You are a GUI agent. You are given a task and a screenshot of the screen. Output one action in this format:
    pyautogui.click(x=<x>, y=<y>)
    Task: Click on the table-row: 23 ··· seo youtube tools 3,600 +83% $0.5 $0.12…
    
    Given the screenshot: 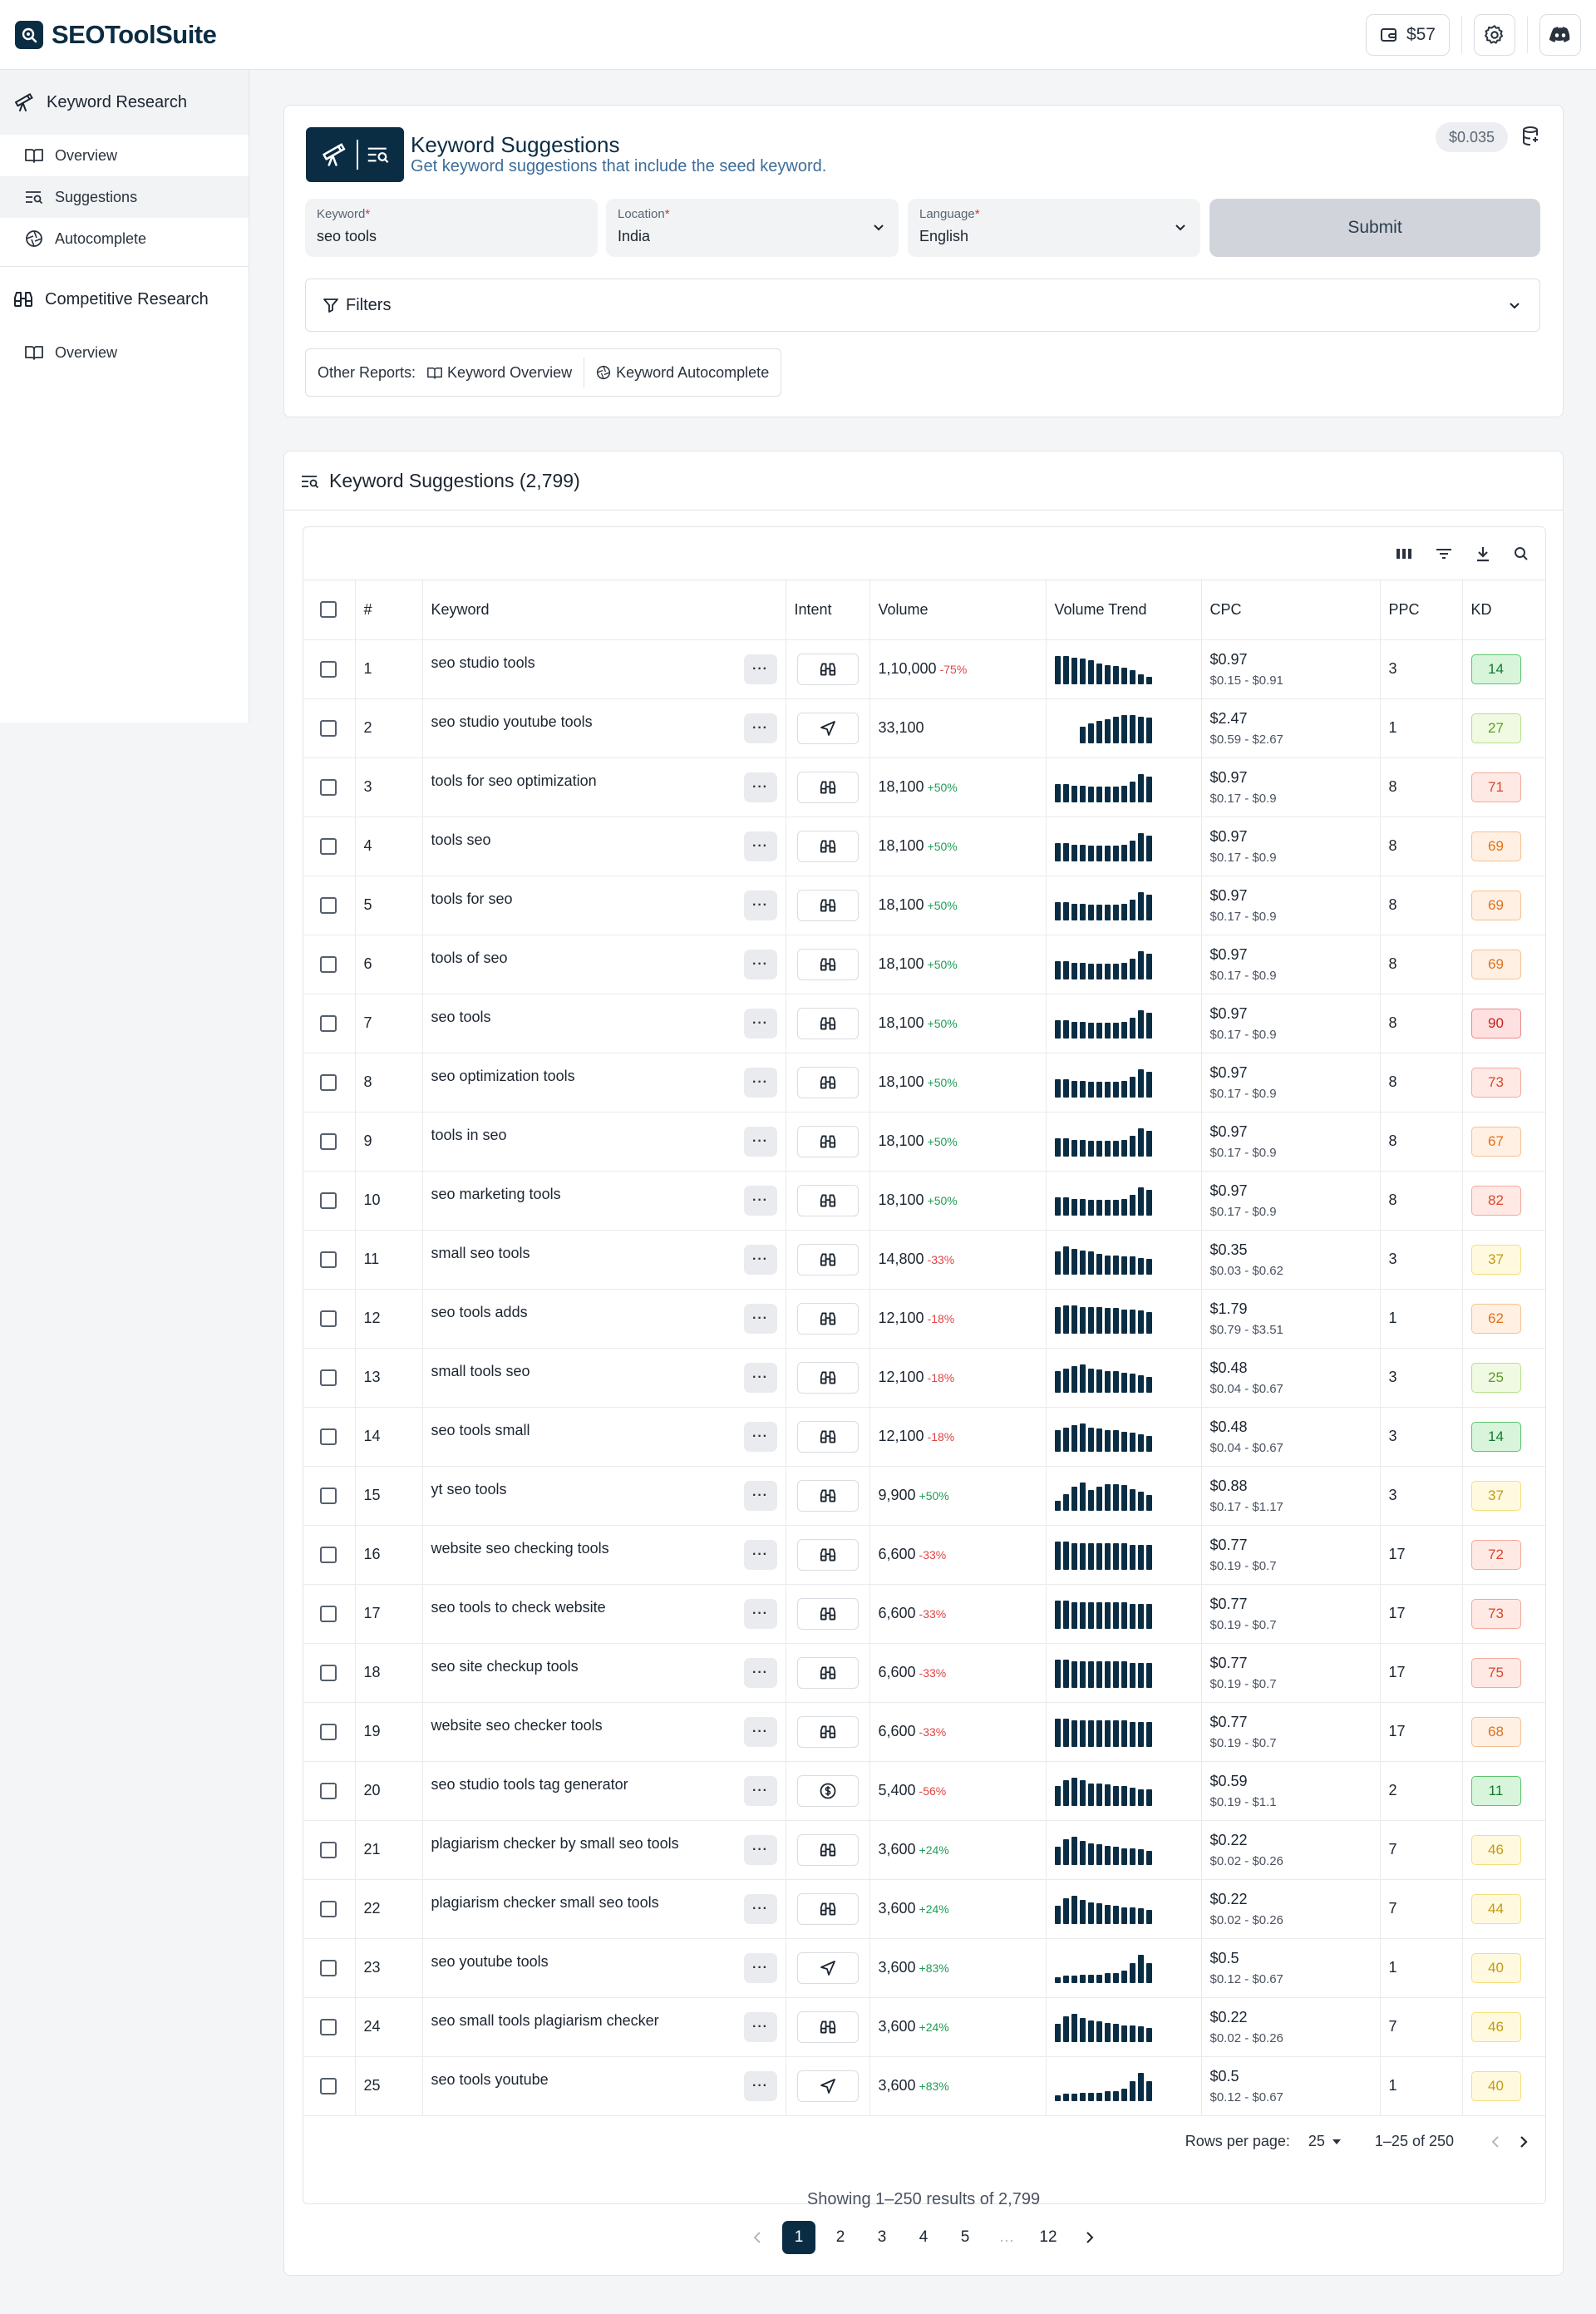 What is the action you would take?
    pyautogui.click(x=924, y=1968)
    